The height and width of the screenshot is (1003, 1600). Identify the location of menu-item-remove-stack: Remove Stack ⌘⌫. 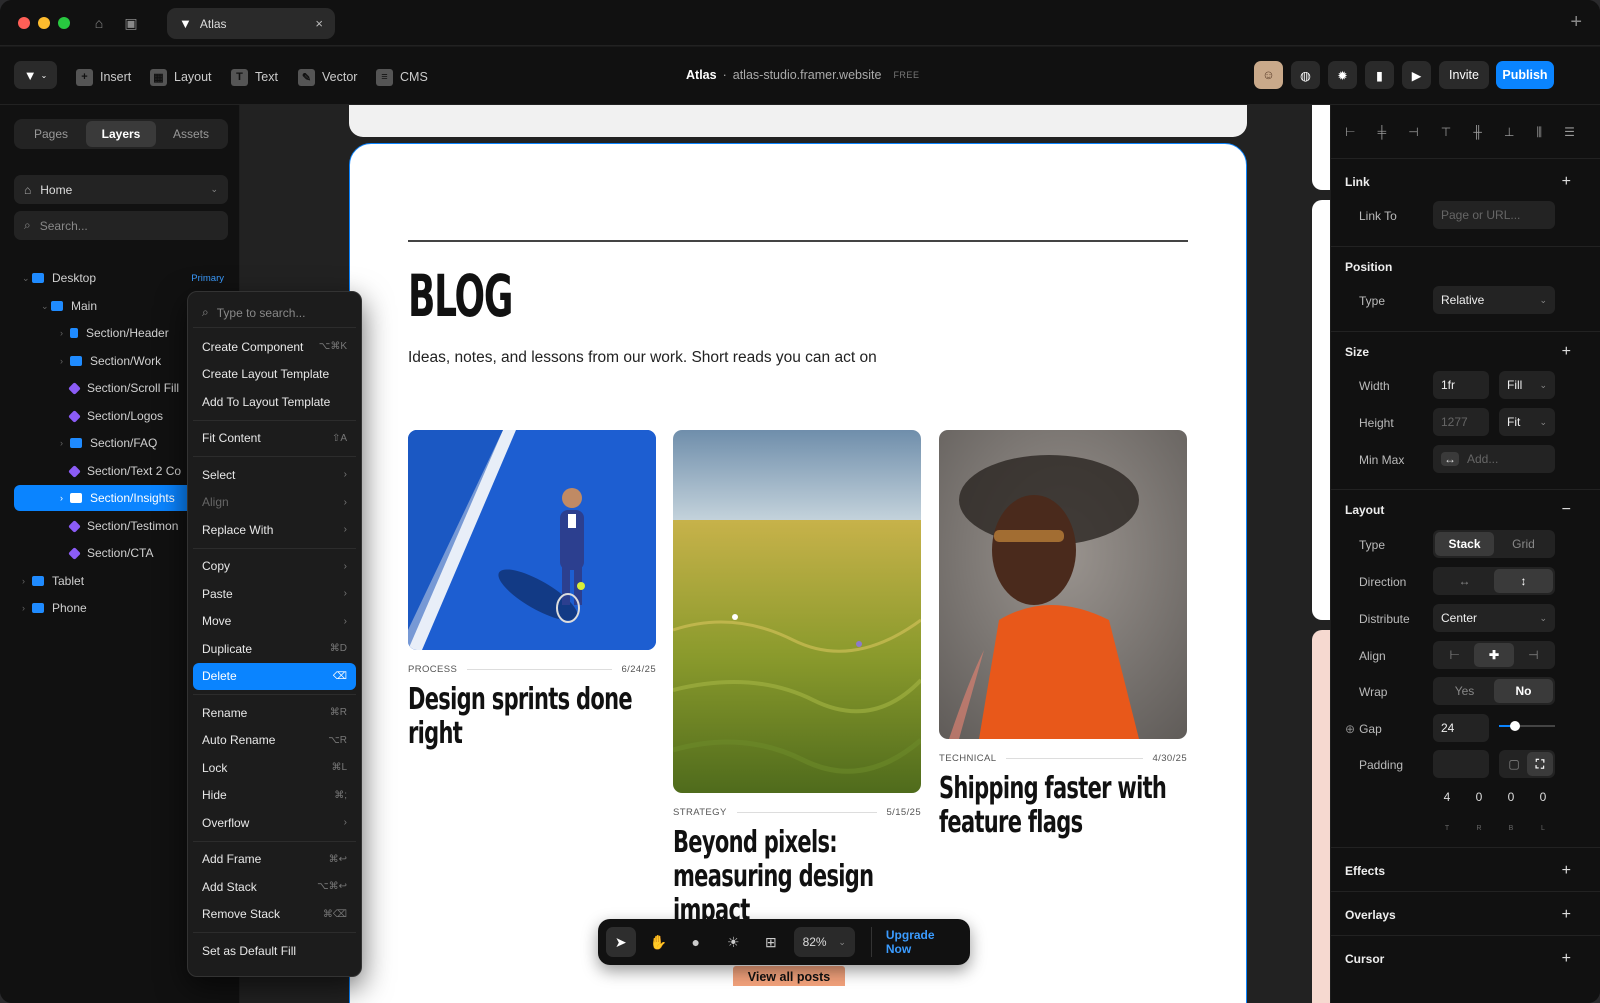
(274, 915).